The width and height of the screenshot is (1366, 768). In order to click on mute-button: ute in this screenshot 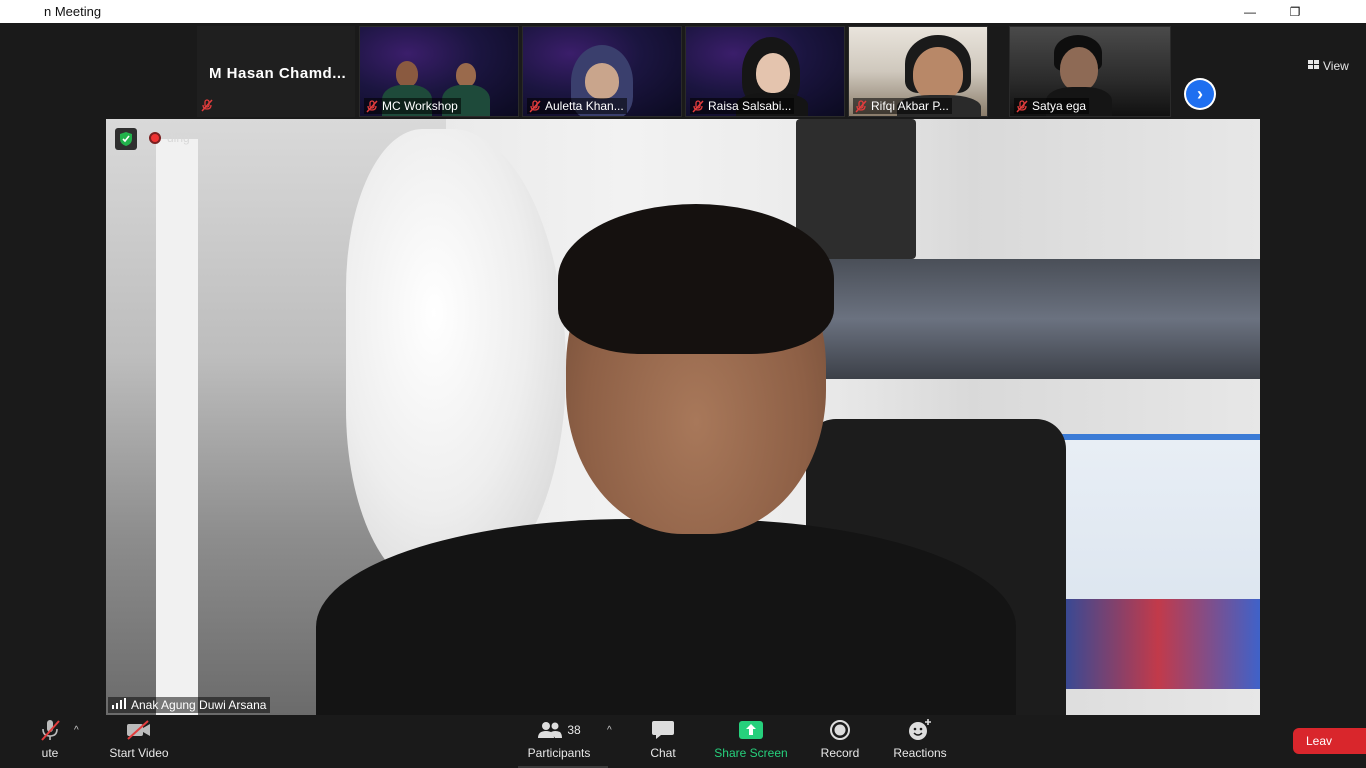, I will do `click(50, 741)`.